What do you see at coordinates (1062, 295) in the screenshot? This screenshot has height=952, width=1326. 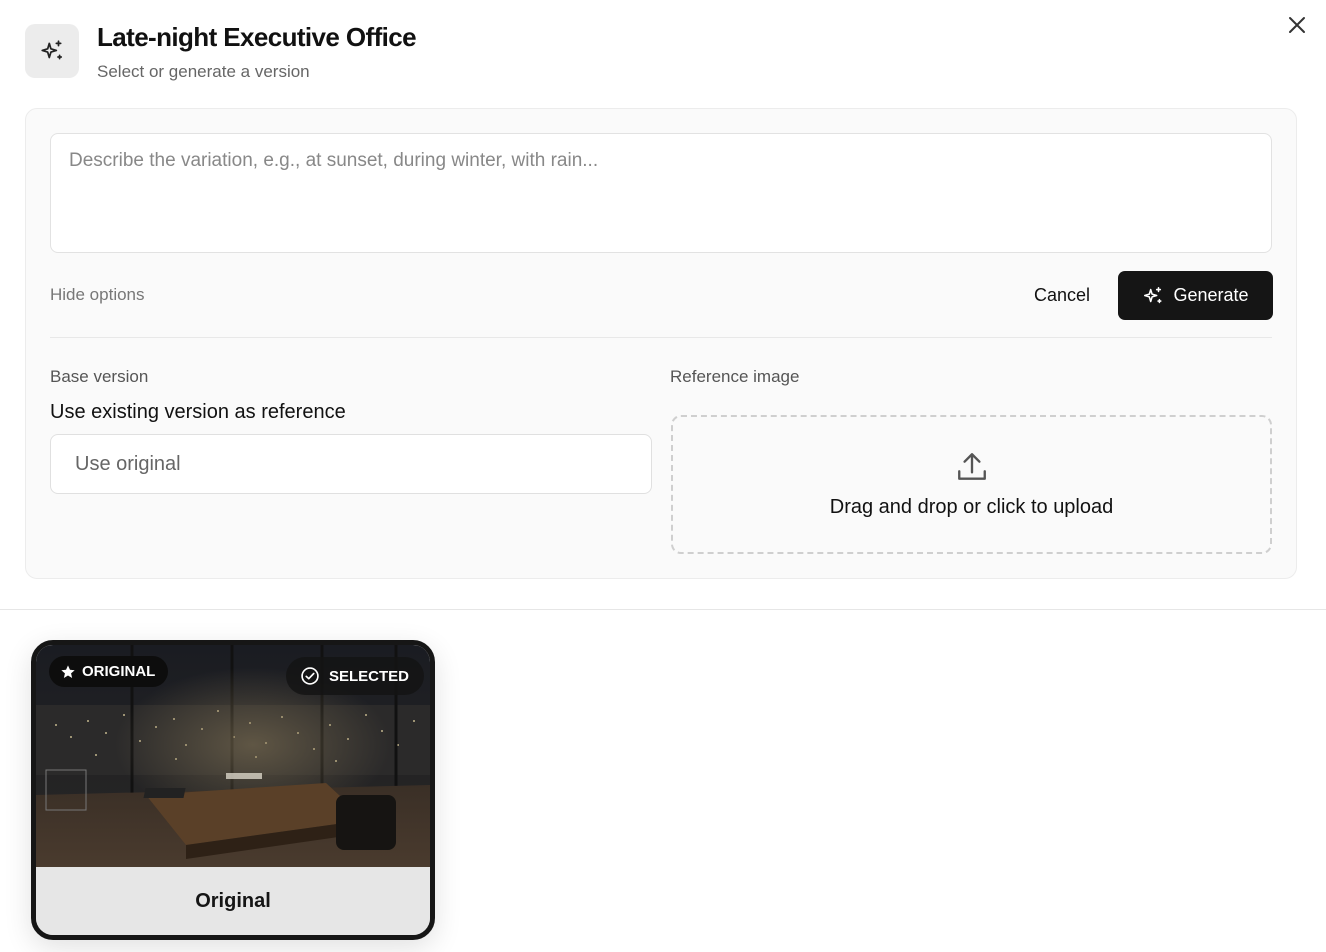 I see `cancel-button: Cancel` at bounding box center [1062, 295].